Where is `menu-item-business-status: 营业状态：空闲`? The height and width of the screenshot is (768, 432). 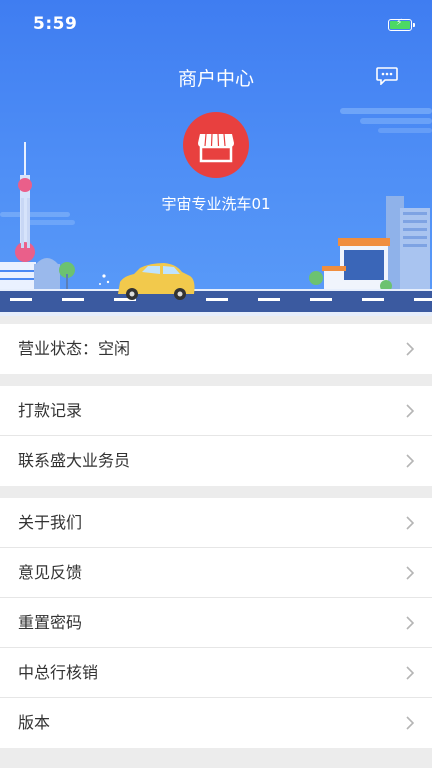 menu-item-business-status: 营业状态：空闲 is located at coordinates (216, 349).